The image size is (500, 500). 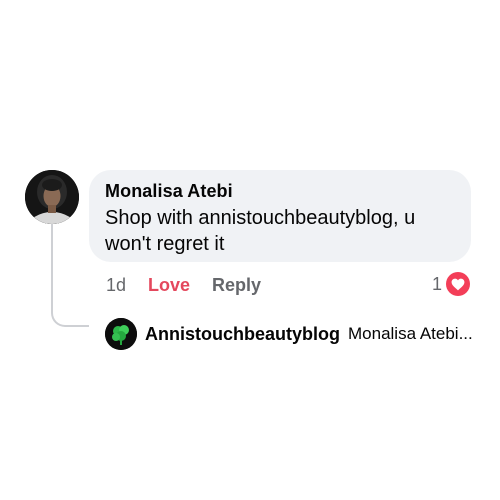 I want to click on reply-button: Reply, so click(x=236, y=285).